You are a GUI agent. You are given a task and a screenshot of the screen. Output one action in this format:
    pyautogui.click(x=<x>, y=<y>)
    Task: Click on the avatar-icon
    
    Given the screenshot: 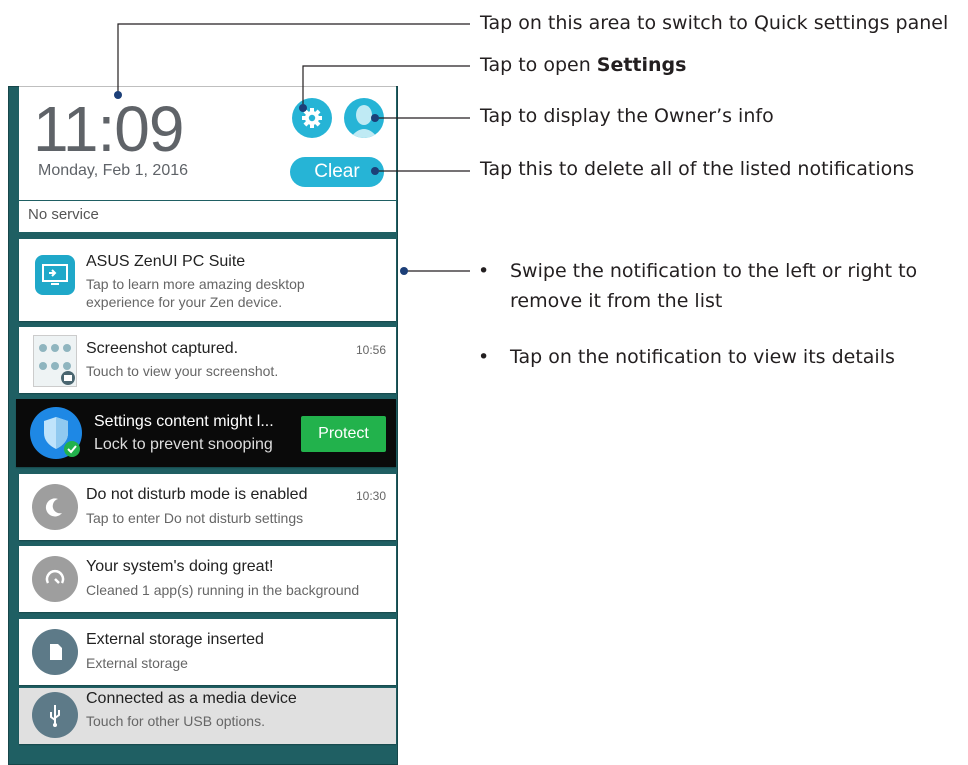 What is the action you would take?
    pyautogui.click(x=364, y=121)
    